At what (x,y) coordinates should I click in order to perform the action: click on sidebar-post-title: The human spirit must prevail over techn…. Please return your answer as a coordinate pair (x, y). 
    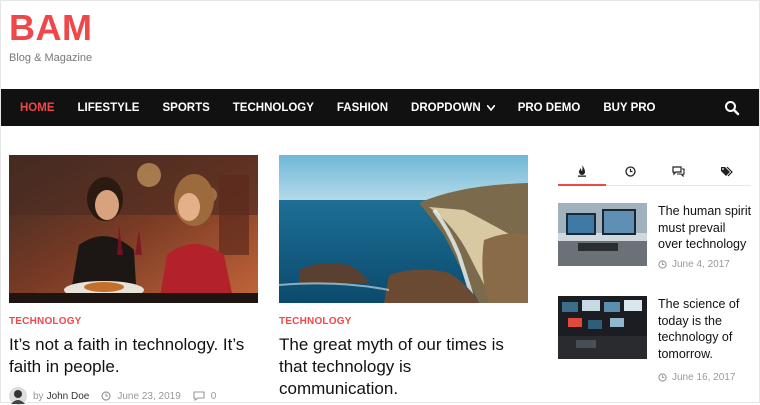
    Looking at the image, I should click on (705, 228).